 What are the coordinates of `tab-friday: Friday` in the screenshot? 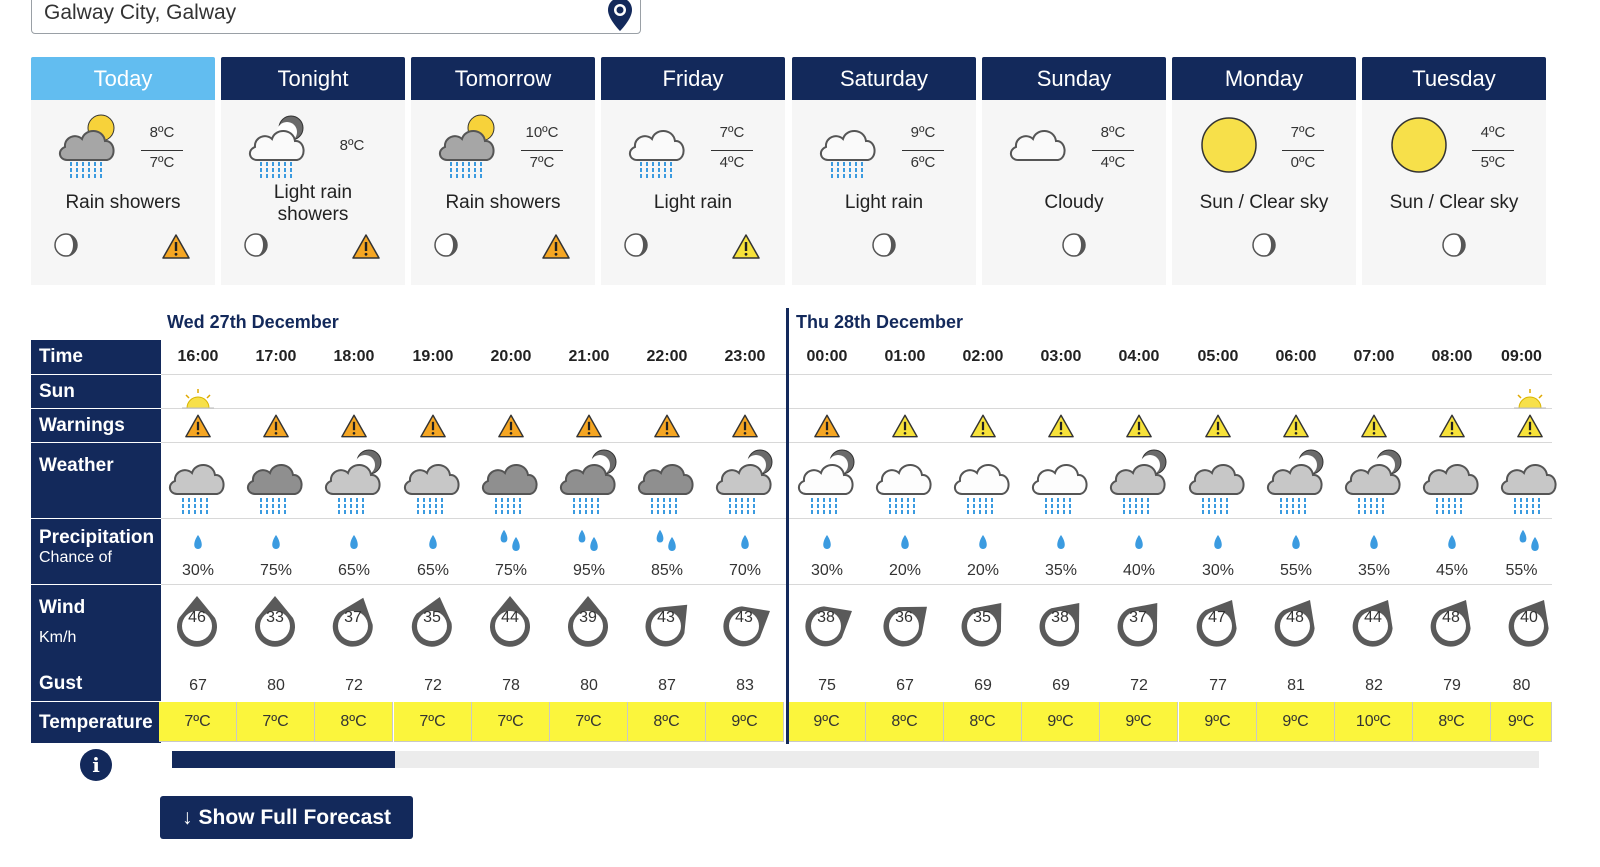 It's located at (693, 78).